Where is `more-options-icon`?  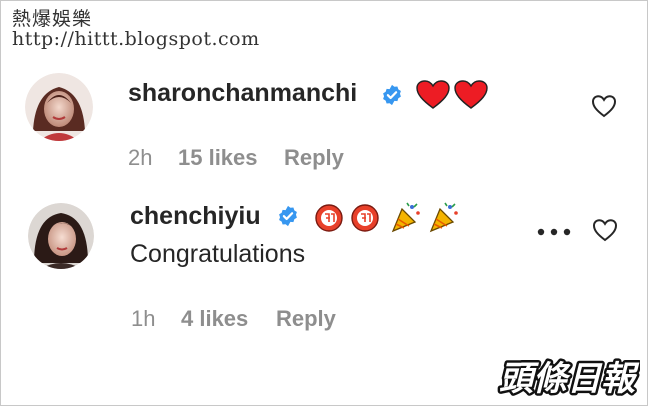 more-options-icon is located at coordinates (554, 232).